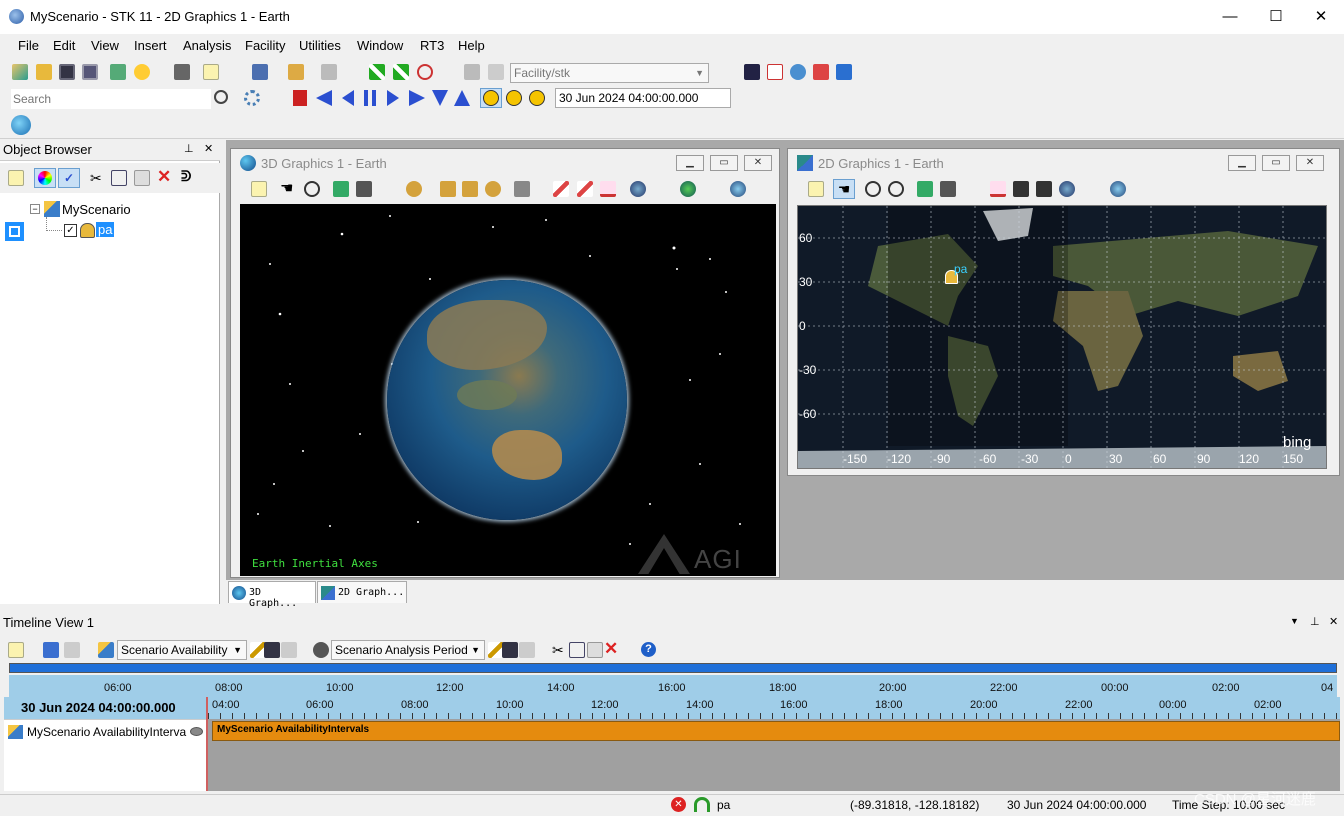 The width and height of the screenshot is (1344, 816). I want to click on zoom-in-icon, so click(873, 189).